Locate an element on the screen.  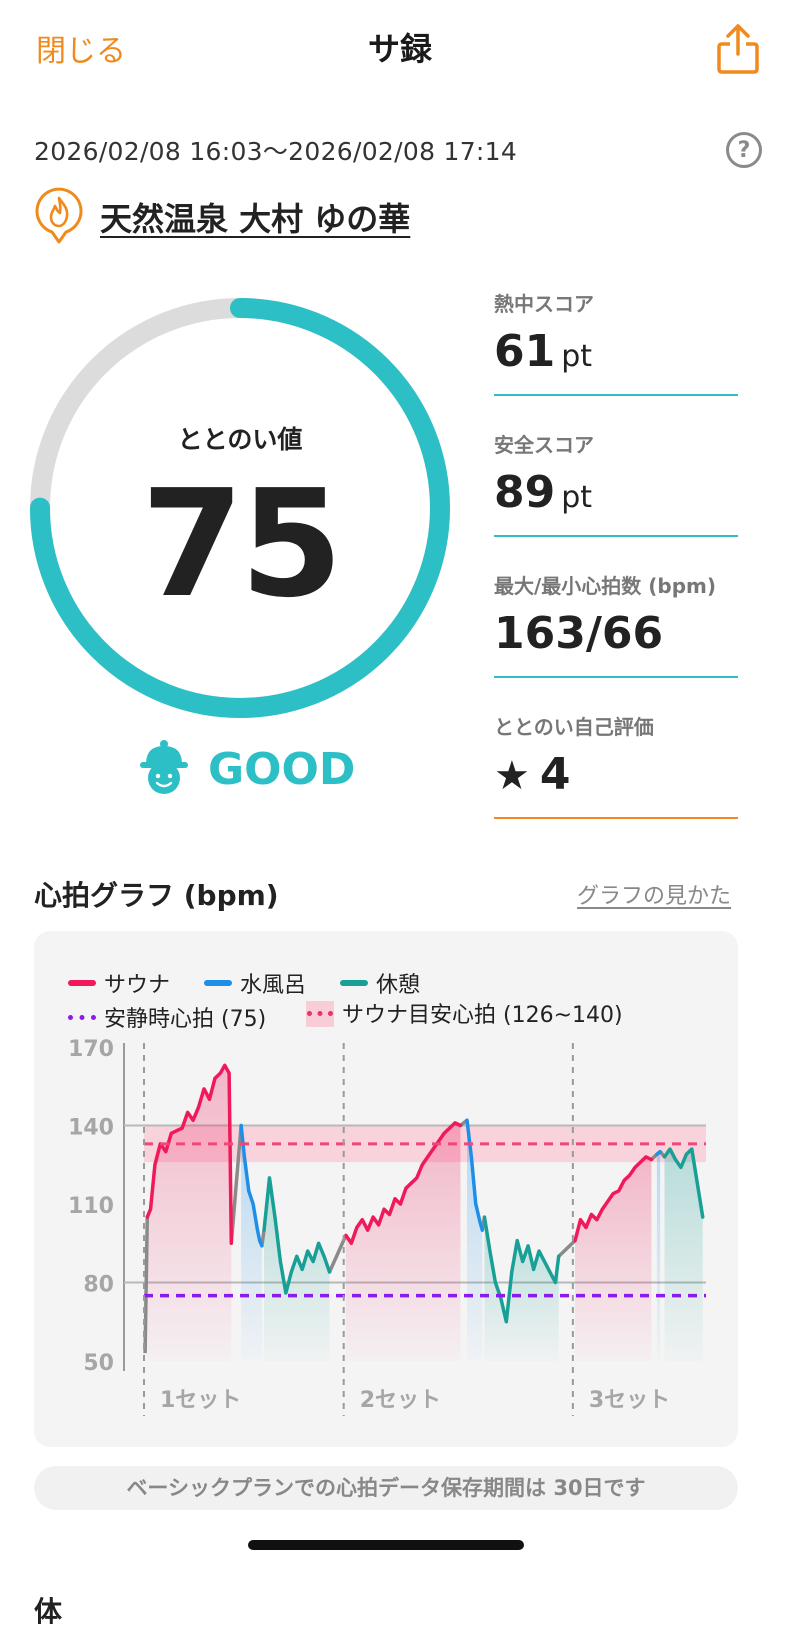
page-title: サ録 is located at coordinates (399, 49).